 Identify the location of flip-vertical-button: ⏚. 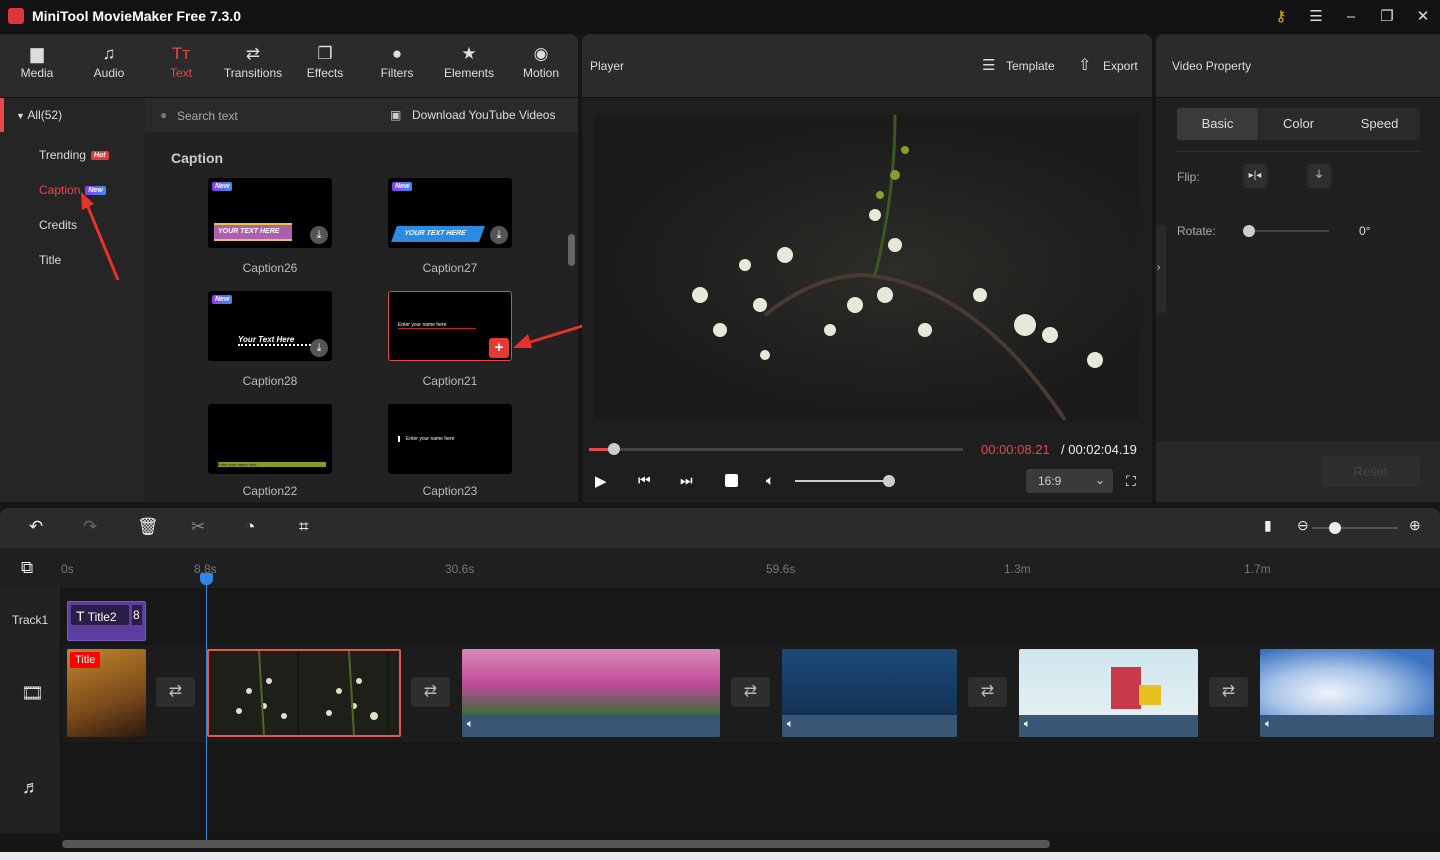
(1319, 176).